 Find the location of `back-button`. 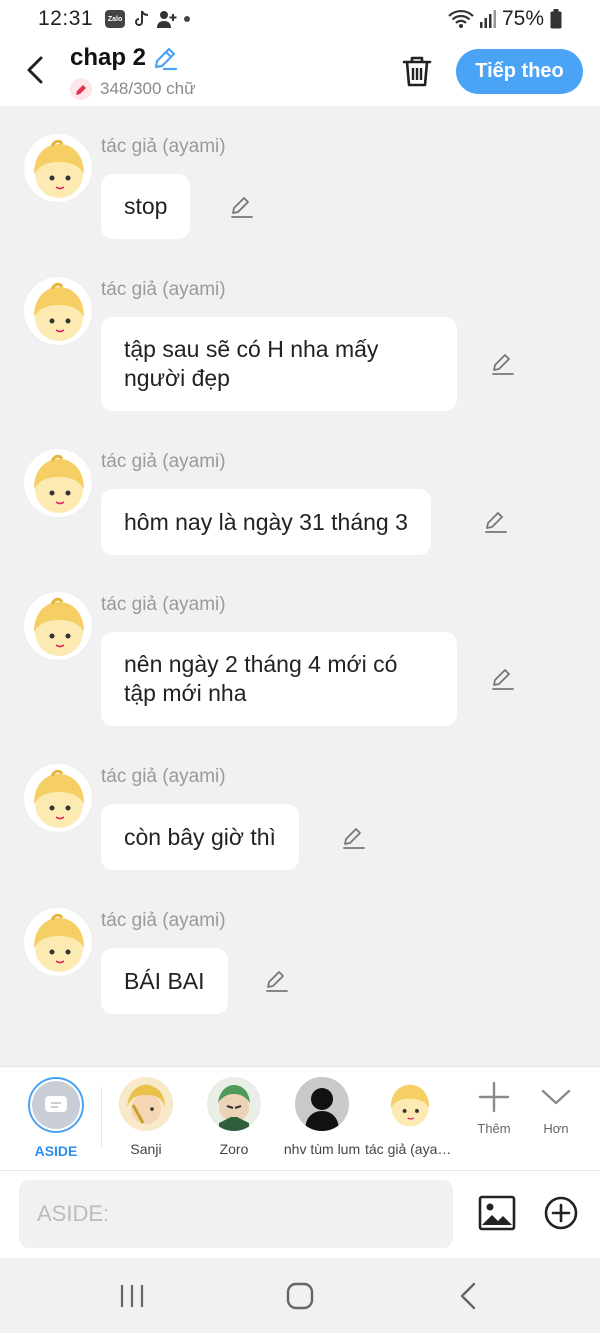

back-button is located at coordinates (35, 70).